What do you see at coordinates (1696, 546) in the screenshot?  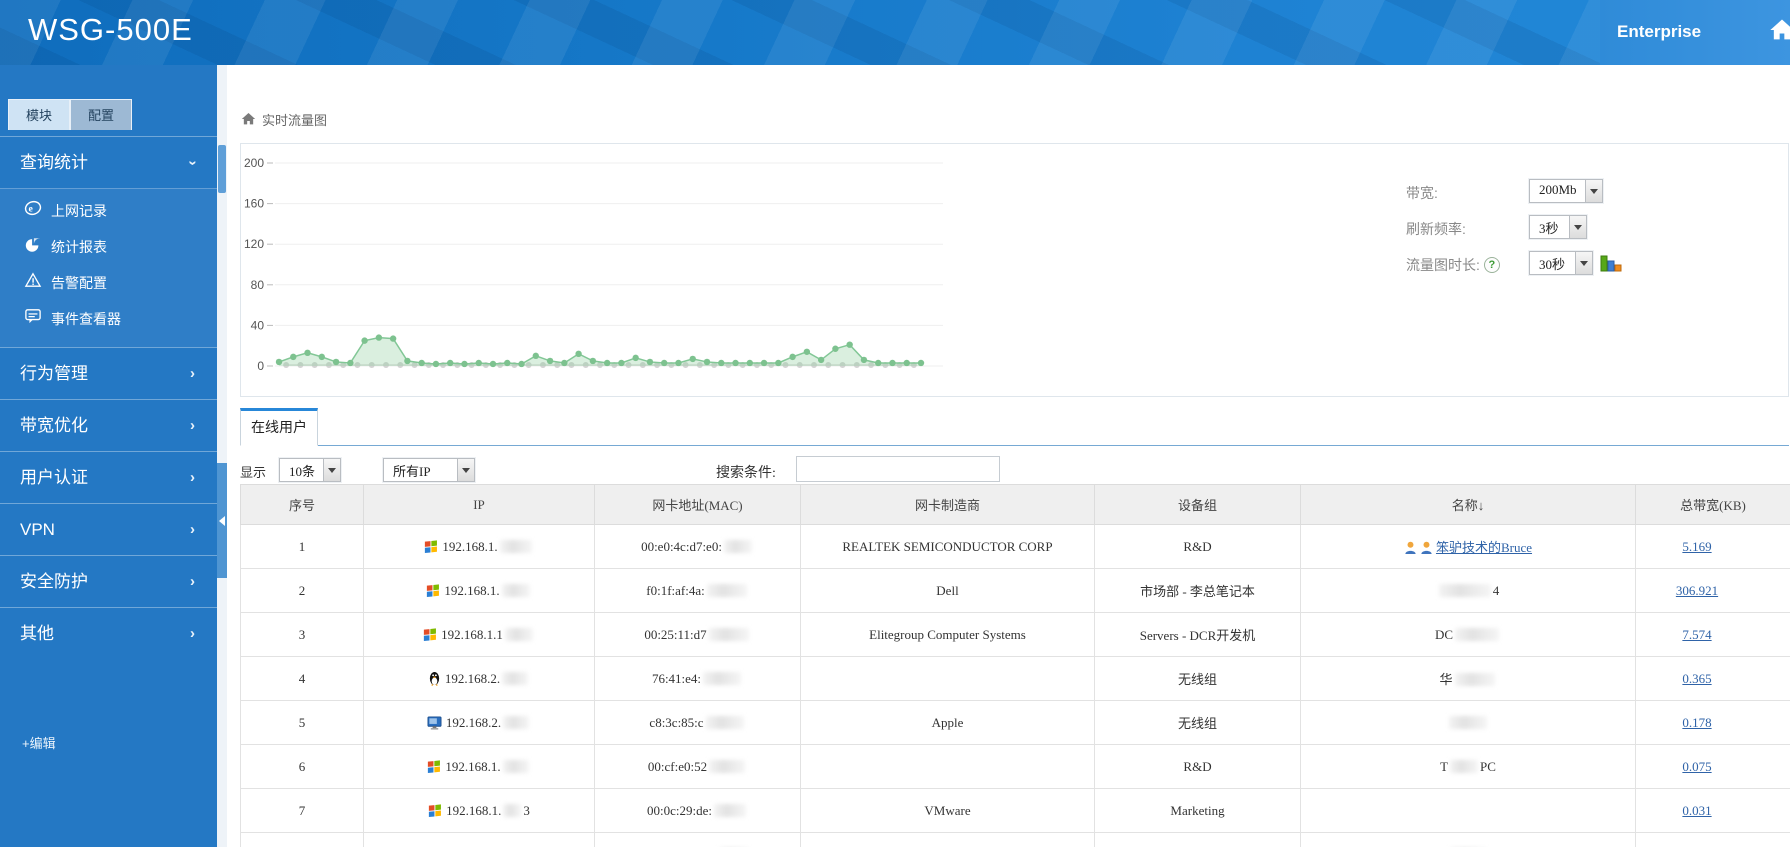 I see `bandwidth-link: 5.169` at bounding box center [1696, 546].